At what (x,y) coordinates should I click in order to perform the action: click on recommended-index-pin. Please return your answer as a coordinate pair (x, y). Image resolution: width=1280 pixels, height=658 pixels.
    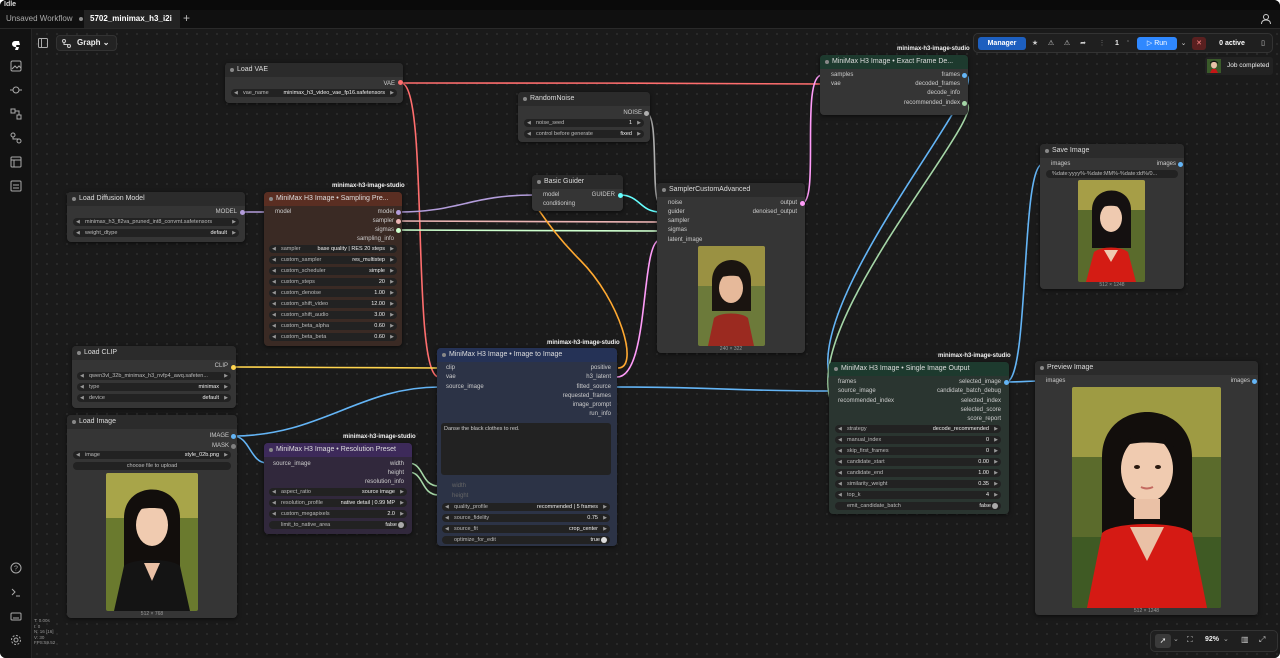
    Looking at the image, I should click on (964, 103).